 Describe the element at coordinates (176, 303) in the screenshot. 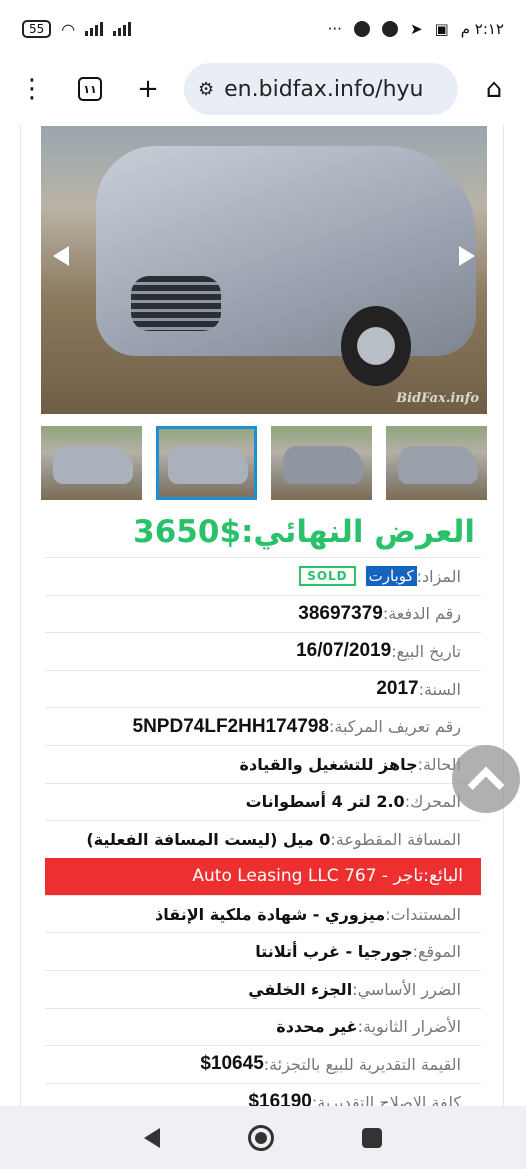

I see `car-grille` at that location.